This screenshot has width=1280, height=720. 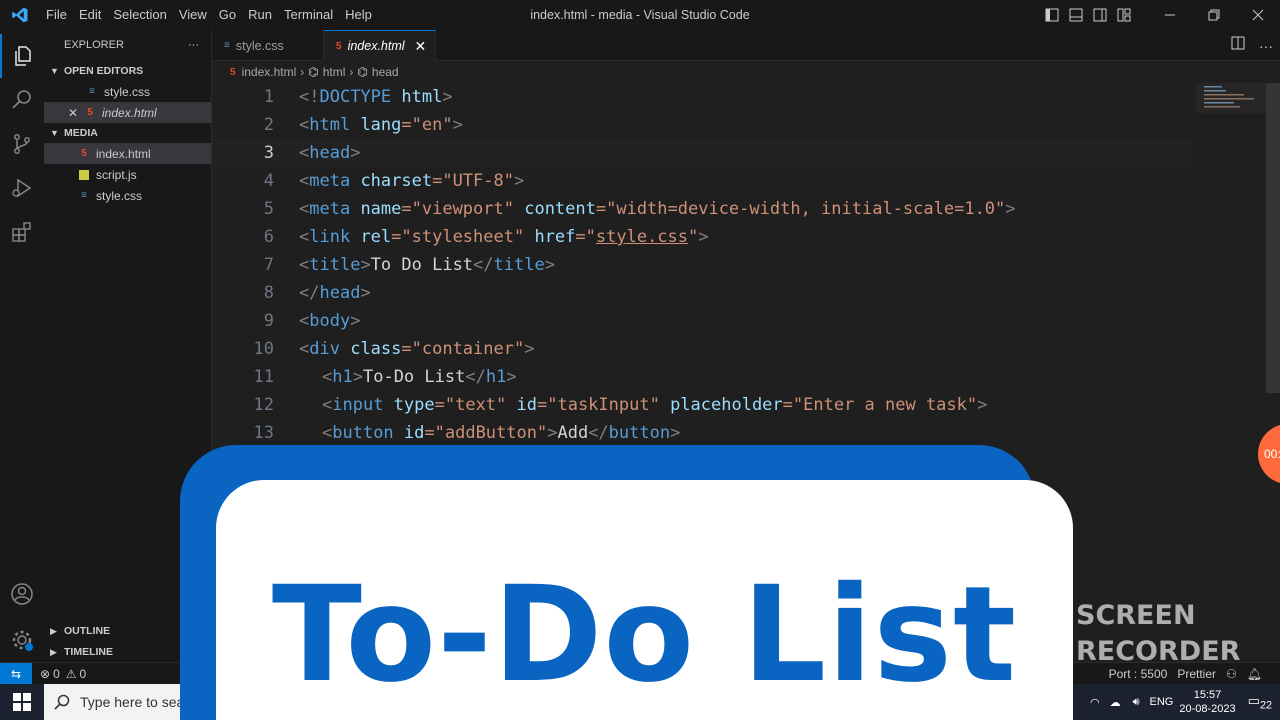 I want to click on breadcrumb-html: html, so click(x=334, y=72).